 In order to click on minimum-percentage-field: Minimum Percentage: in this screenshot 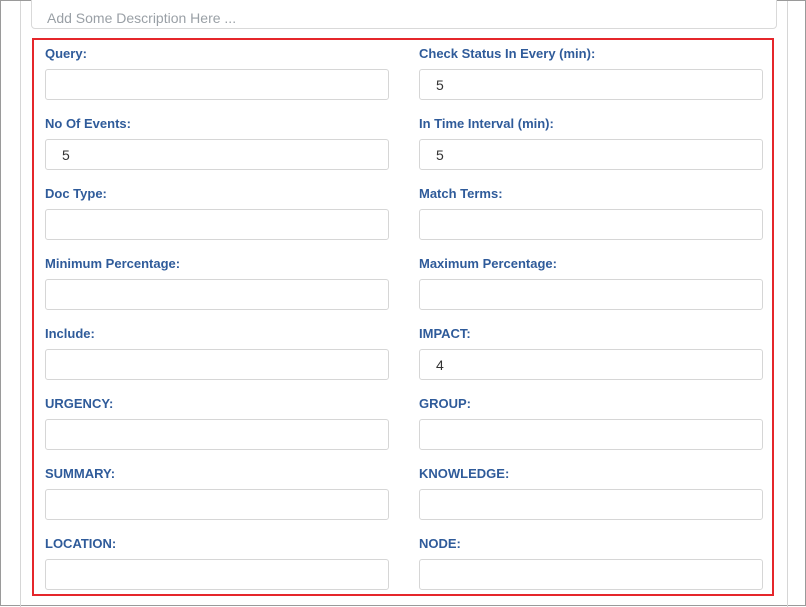, I will do `click(217, 283)`.